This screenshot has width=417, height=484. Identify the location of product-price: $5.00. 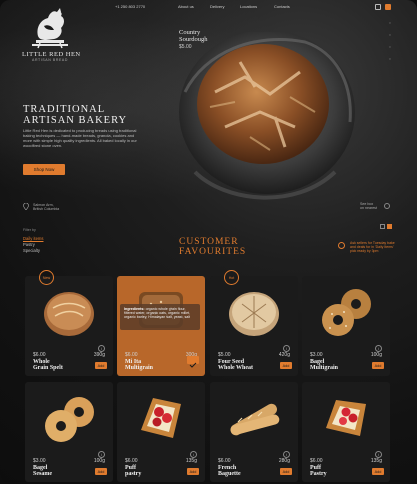
(224, 355).